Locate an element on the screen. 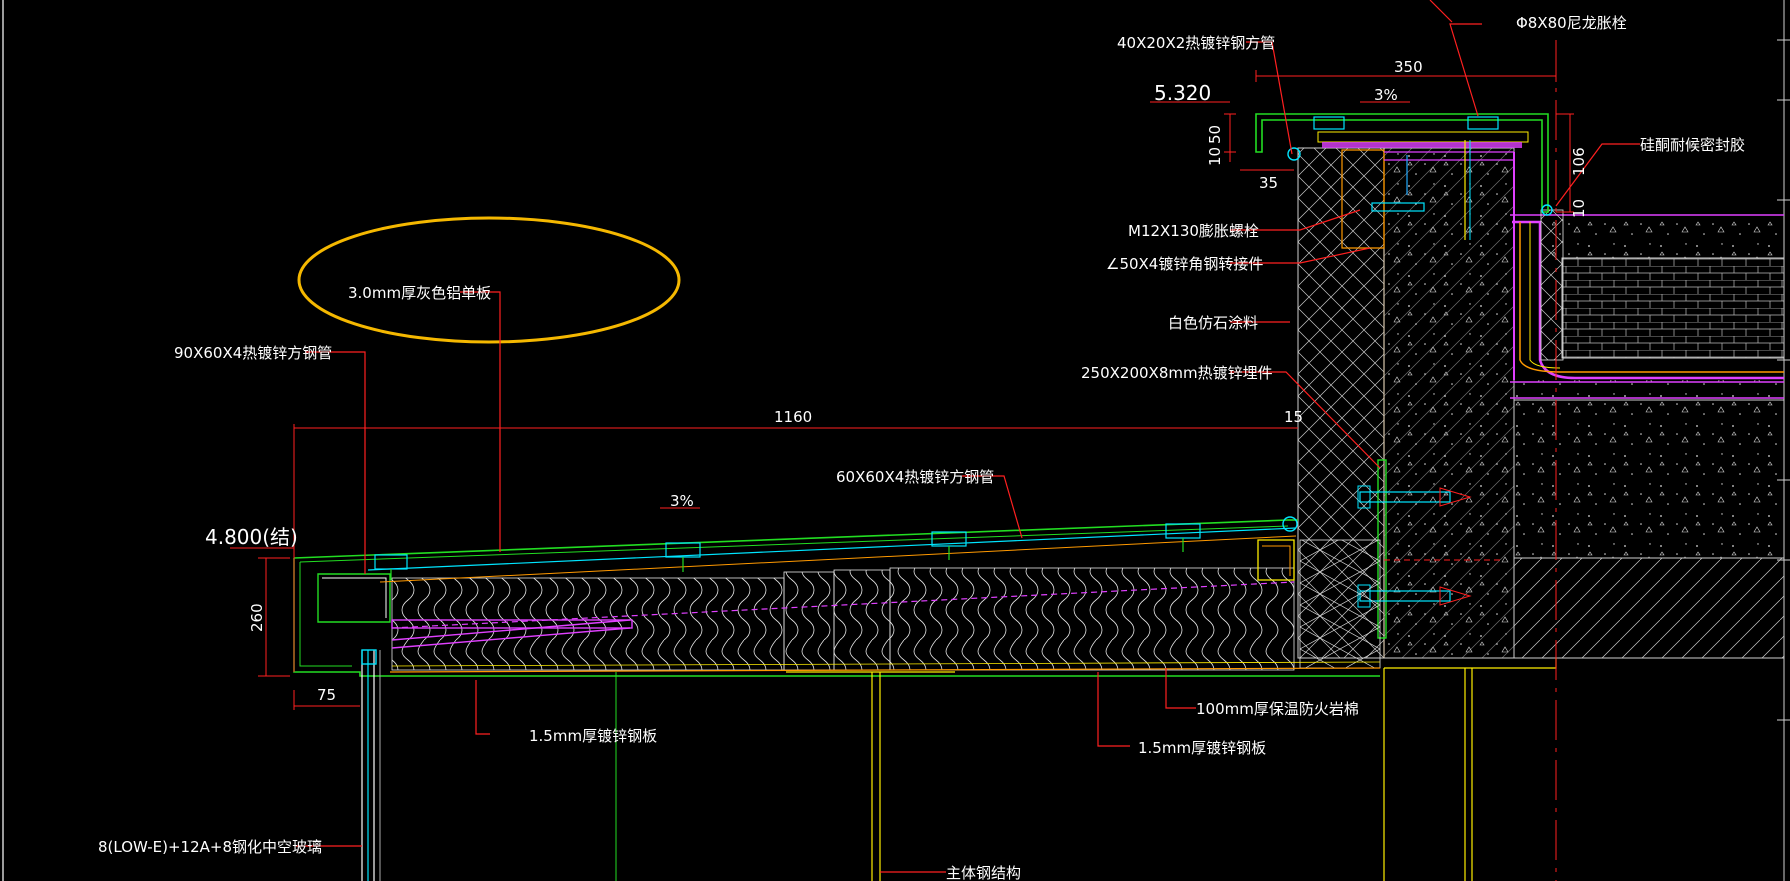 The height and width of the screenshot is (881, 1790). label-anchor-phi8: Φ8X80尼龙胀栓 is located at coordinates (1571, 23).